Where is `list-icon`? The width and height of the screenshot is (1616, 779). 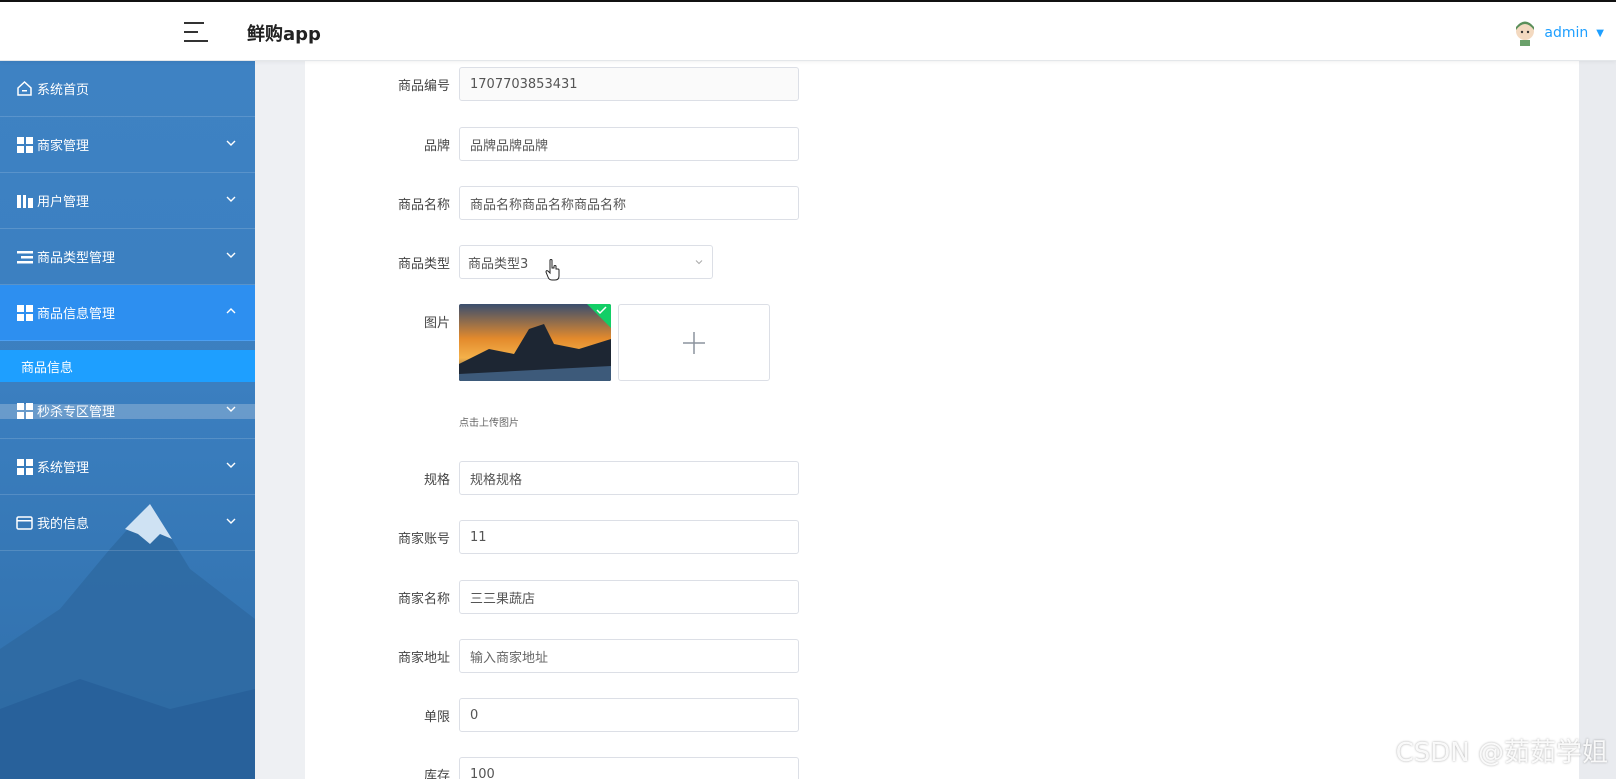 list-icon is located at coordinates (24, 256).